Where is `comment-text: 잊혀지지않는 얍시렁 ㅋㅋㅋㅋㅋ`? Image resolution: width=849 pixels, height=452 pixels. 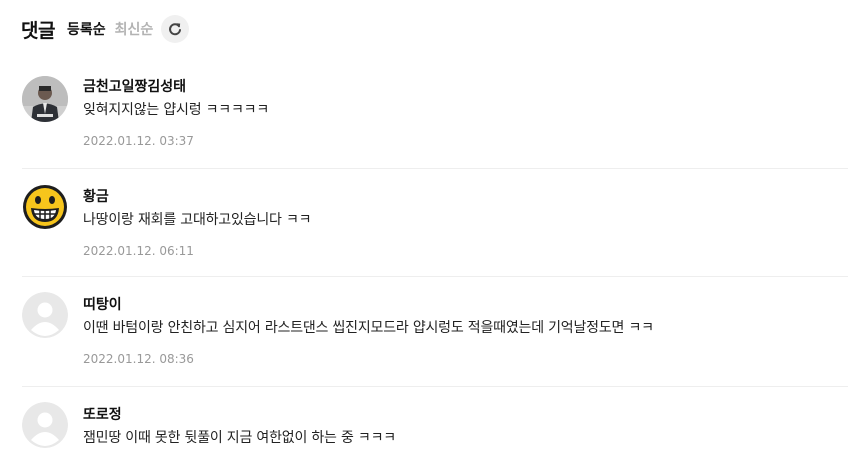 comment-text: 잊혀지지않는 얍시렁 ㅋㅋㅋㅋㅋ is located at coordinates (176, 110).